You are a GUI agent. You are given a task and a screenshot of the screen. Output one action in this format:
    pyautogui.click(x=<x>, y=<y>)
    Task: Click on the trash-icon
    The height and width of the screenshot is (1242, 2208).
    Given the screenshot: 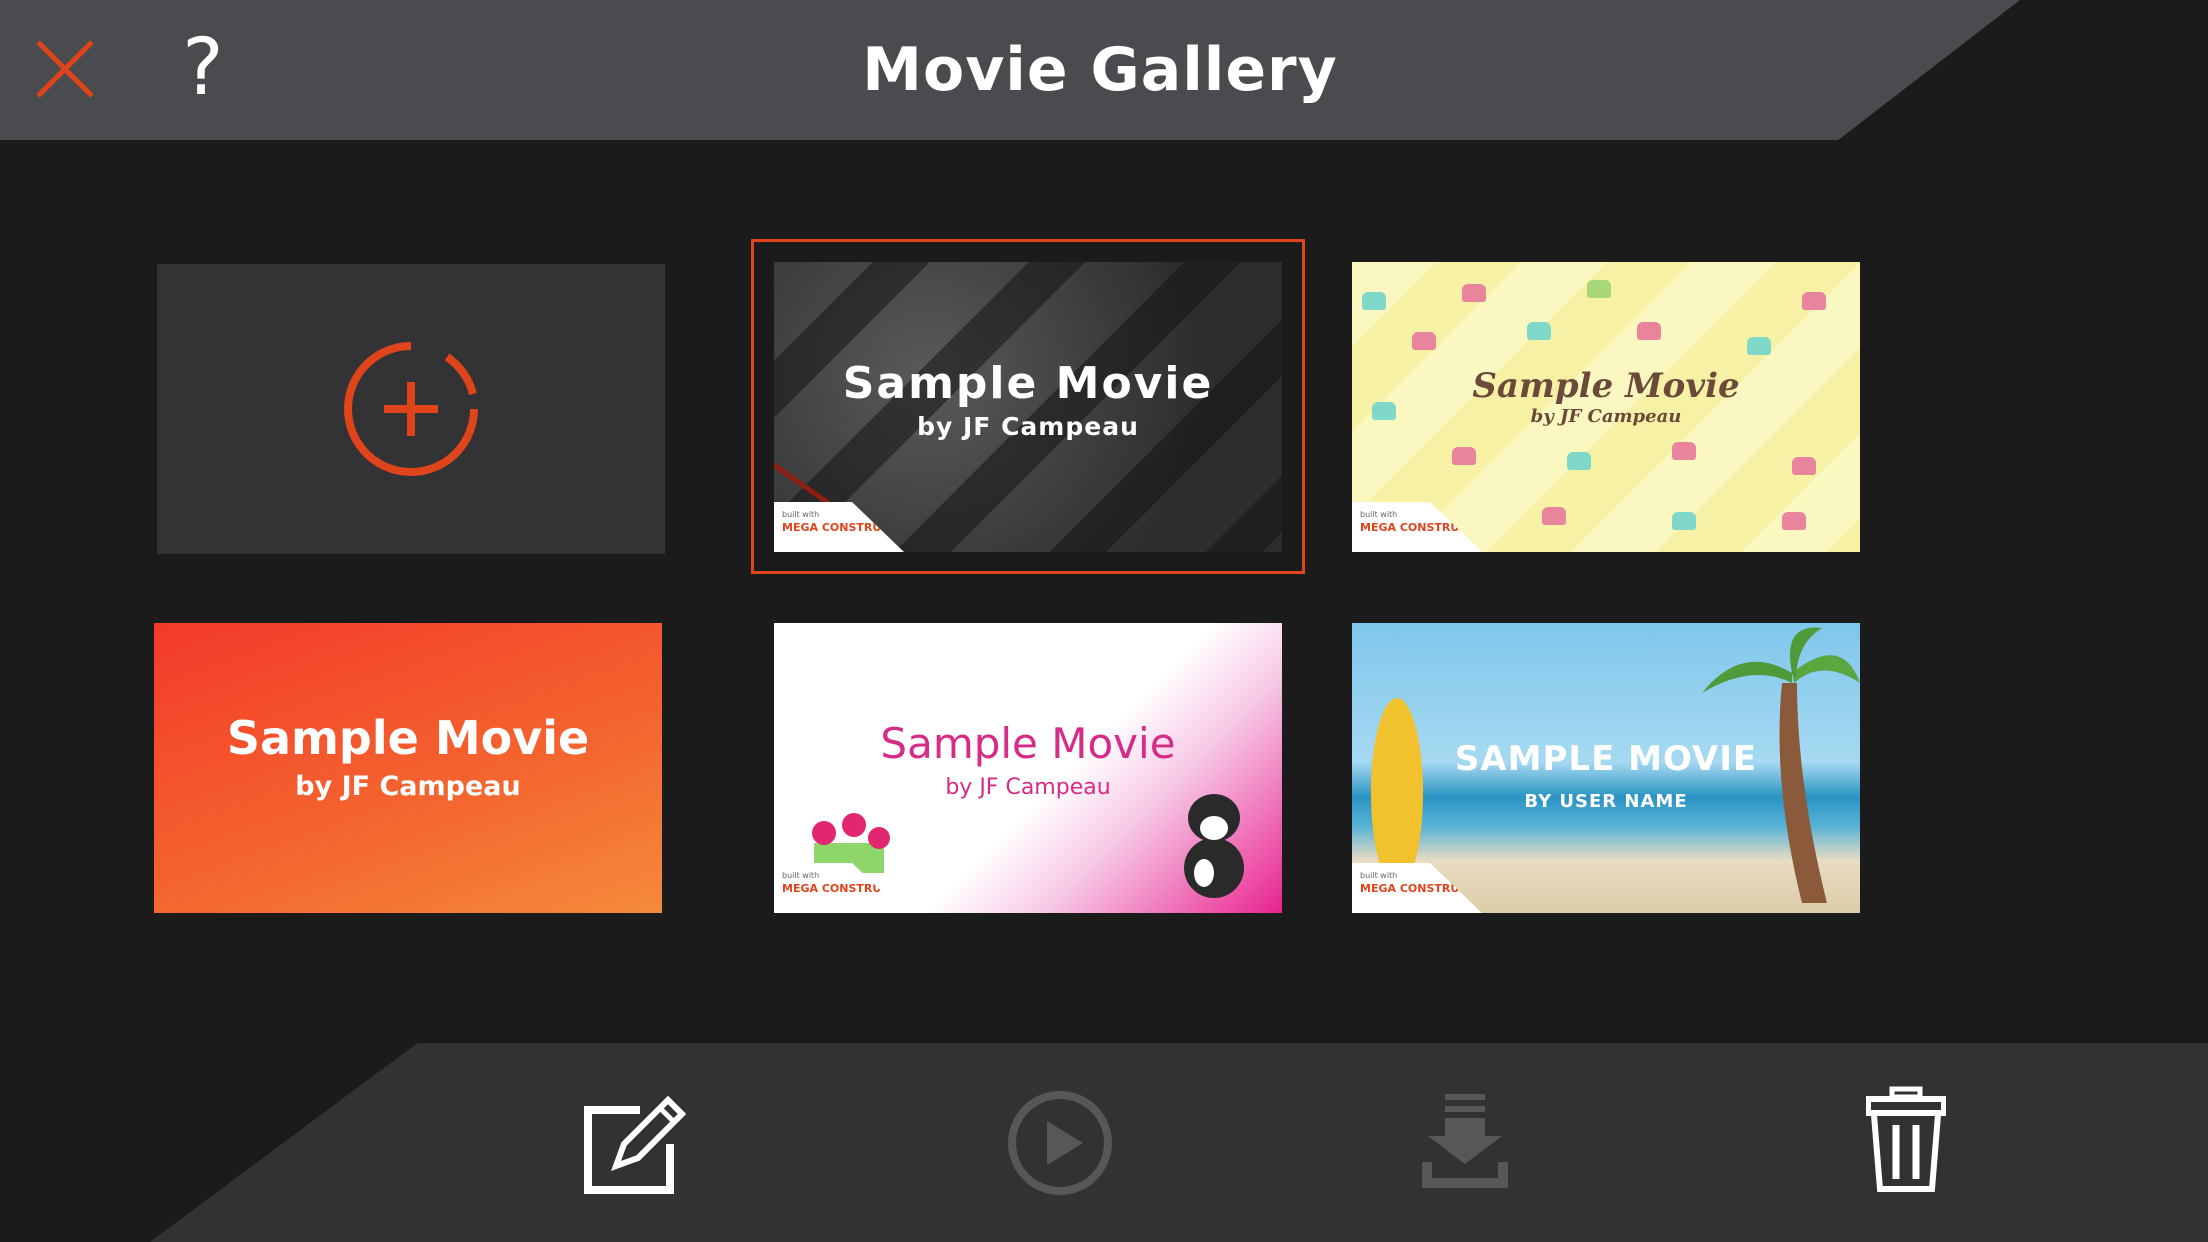 What is the action you would take?
    pyautogui.click(x=1906, y=1139)
    